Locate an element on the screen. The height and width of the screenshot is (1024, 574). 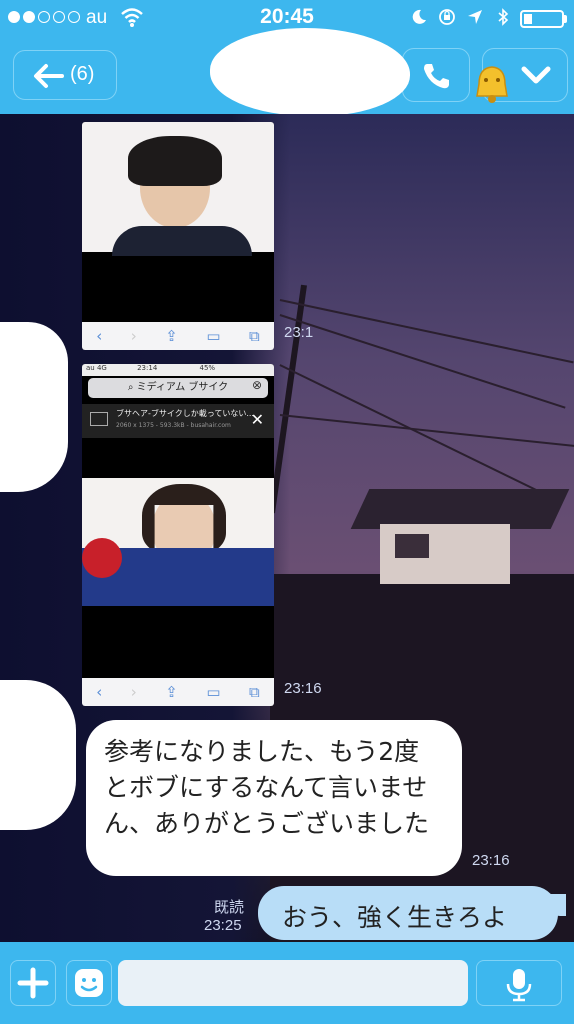
battery-icon is located at coordinates (542, 19).